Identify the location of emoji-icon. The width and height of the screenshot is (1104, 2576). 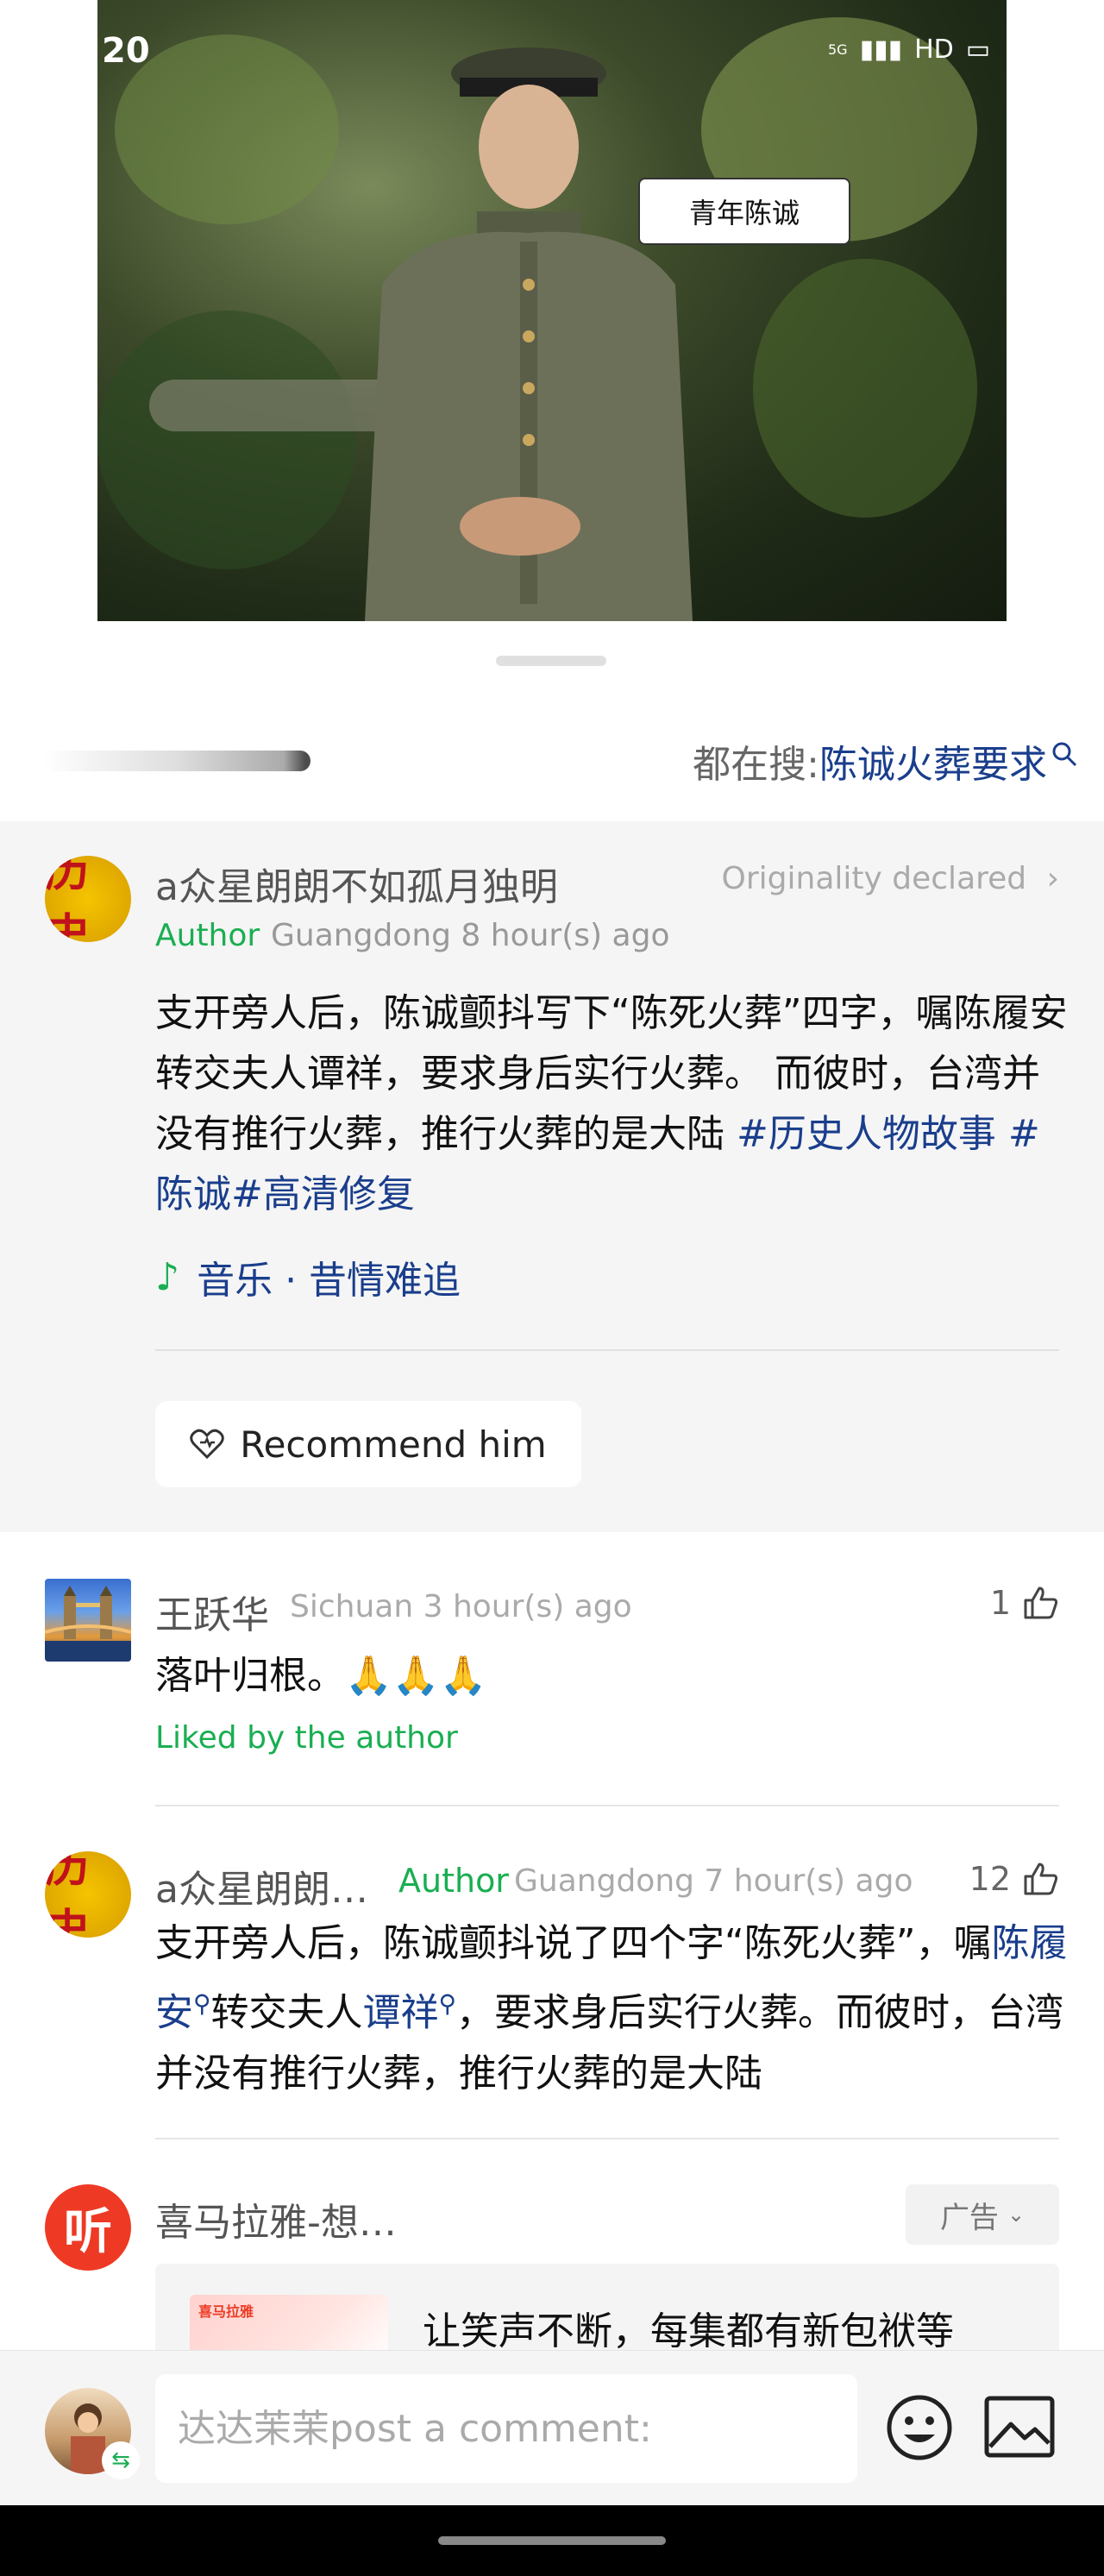
(920, 2427).